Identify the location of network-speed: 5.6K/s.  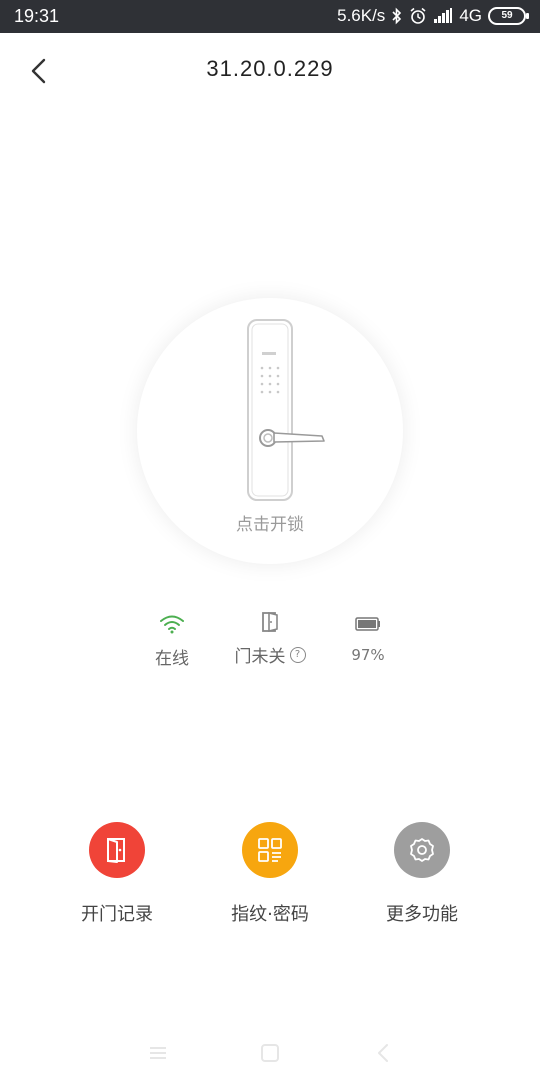
(361, 15).